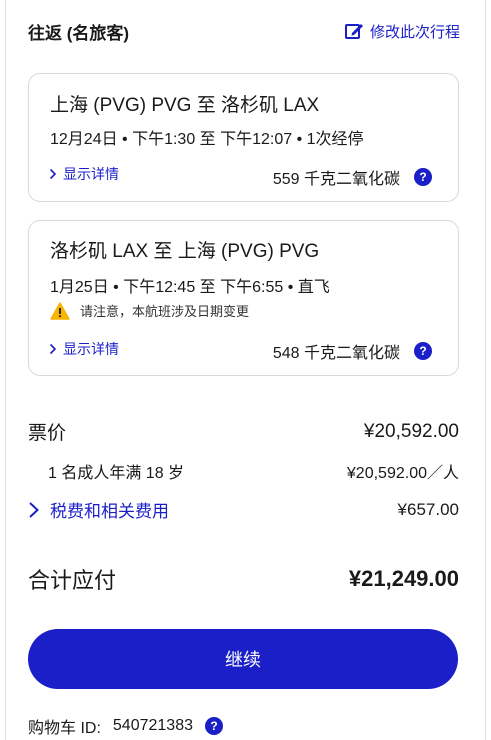  I want to click on fare-amount: ¥20,592.00, so click(411, 431).